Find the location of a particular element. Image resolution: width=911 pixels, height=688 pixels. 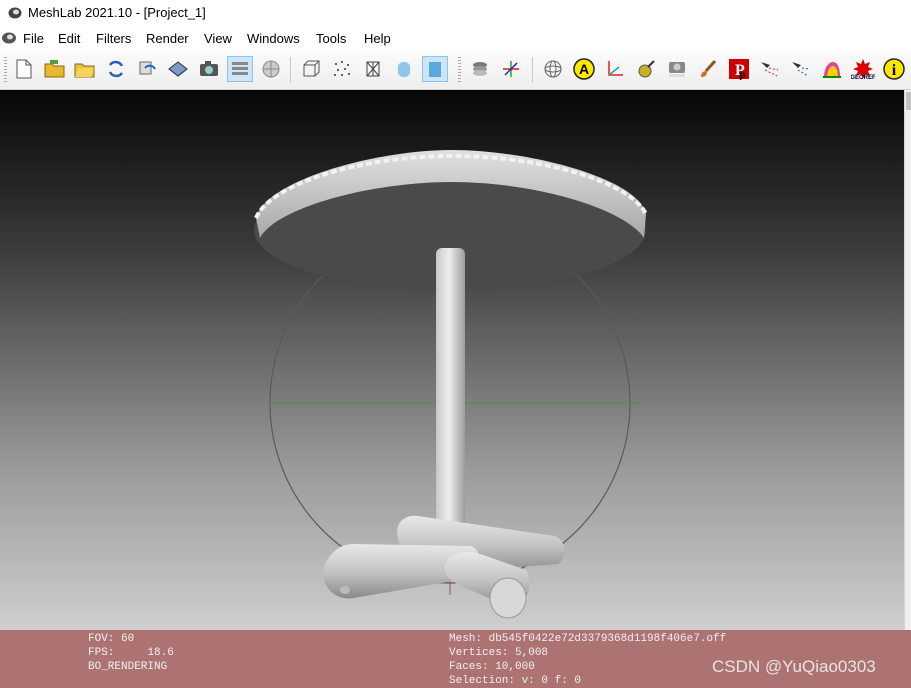

wireframe-button is located at coordinates (373, 69).